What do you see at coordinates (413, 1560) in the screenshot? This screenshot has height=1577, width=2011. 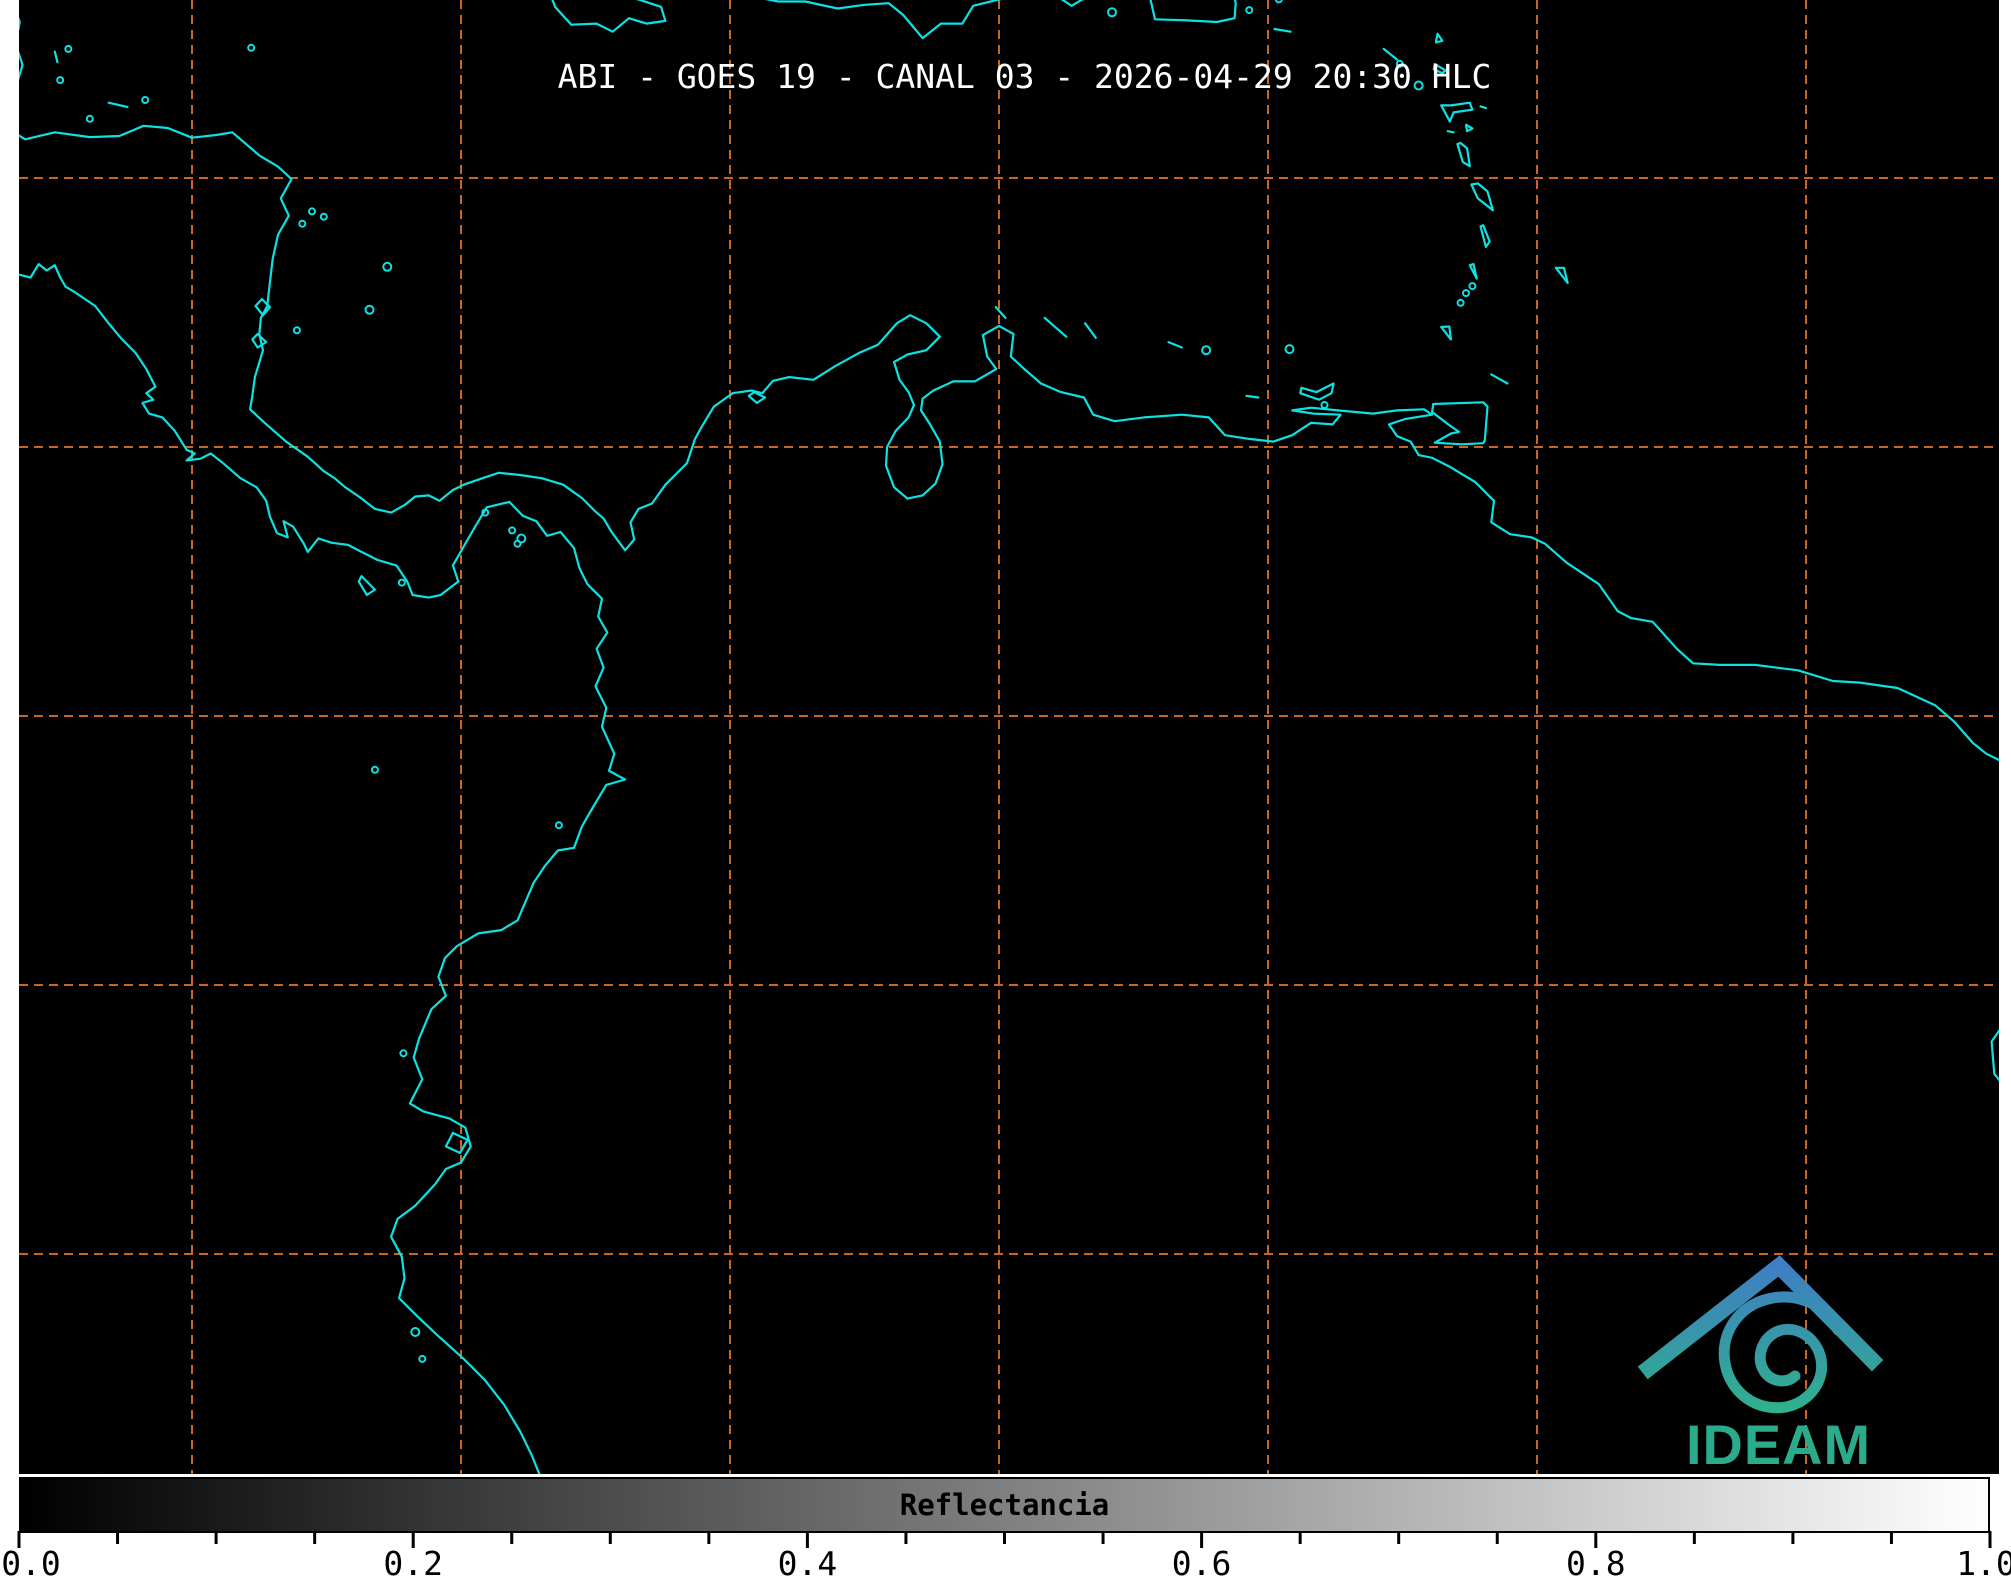 I see `colorbar-tick-label-0.2: 0.2` at bounding box center [413, 1560].